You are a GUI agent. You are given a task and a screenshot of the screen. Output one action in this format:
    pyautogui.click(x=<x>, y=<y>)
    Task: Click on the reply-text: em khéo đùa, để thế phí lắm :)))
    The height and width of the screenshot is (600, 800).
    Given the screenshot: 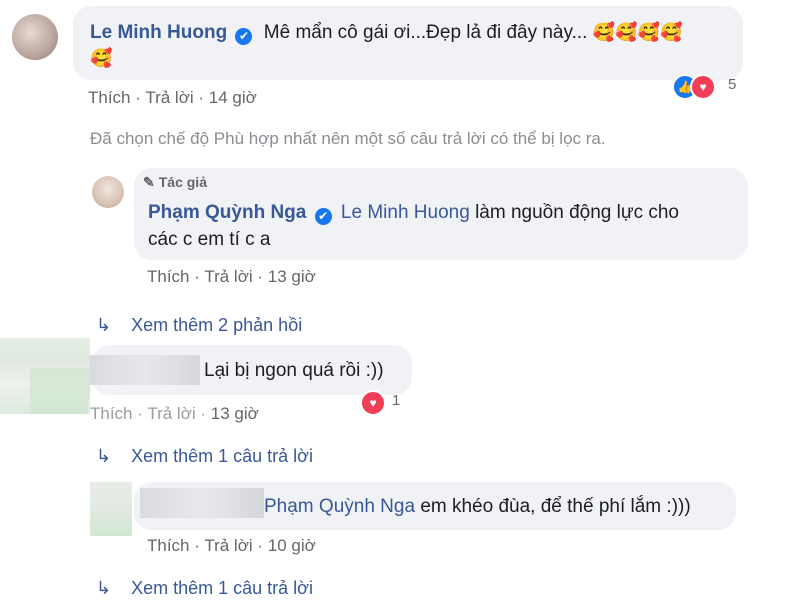 What is the action you would take?
    pyautogui.click(x=555, y=506)
    